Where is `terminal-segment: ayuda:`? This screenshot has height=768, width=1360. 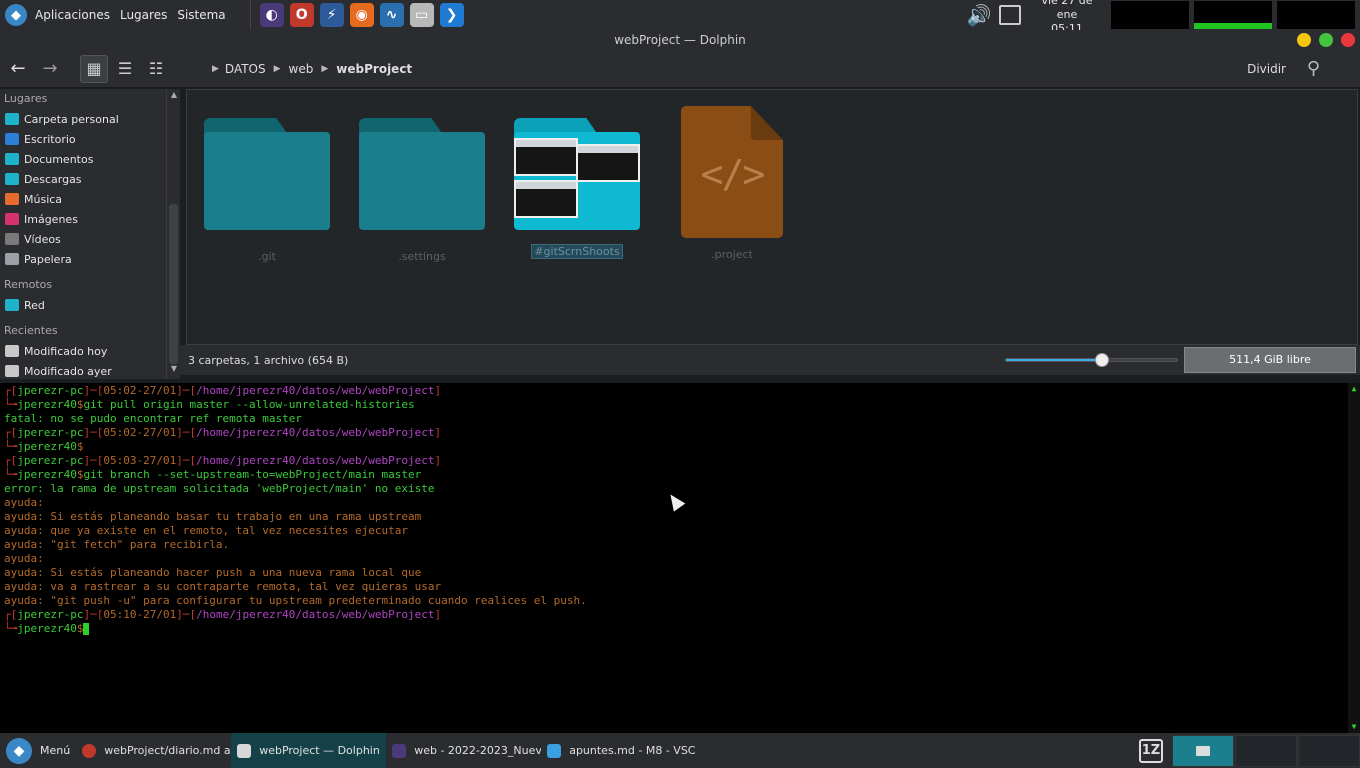 terminal-segment: ayuda: is located at coordinates (24, 558).